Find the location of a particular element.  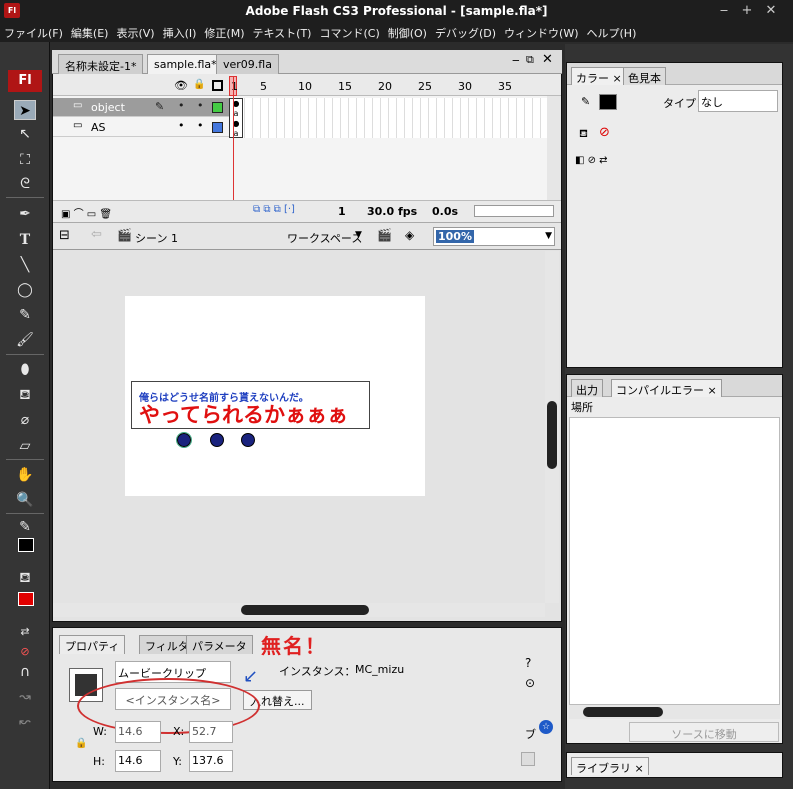

edit-scene-icon: 🎬 is located at coordinates (384, 235).